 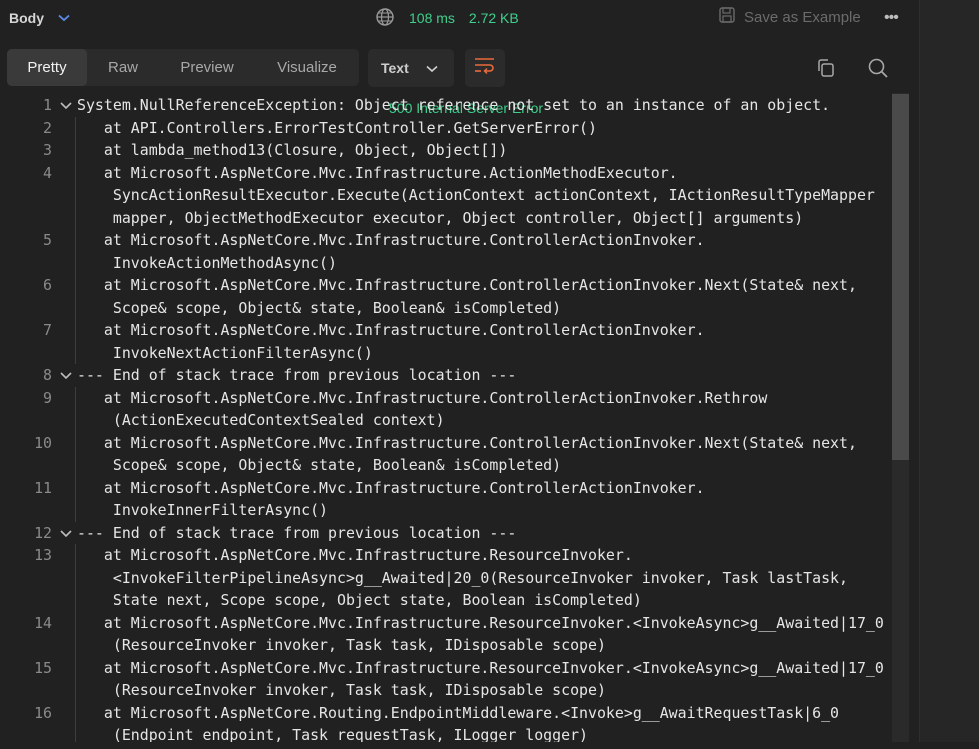 I want to click on line-number: 7, so click(x=47, y=330).